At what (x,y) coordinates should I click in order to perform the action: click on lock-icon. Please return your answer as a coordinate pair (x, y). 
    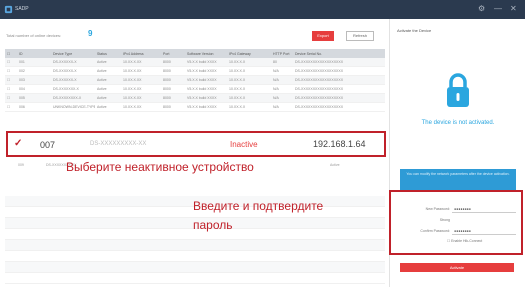
    Looking at the image, I should click on (458, 90).